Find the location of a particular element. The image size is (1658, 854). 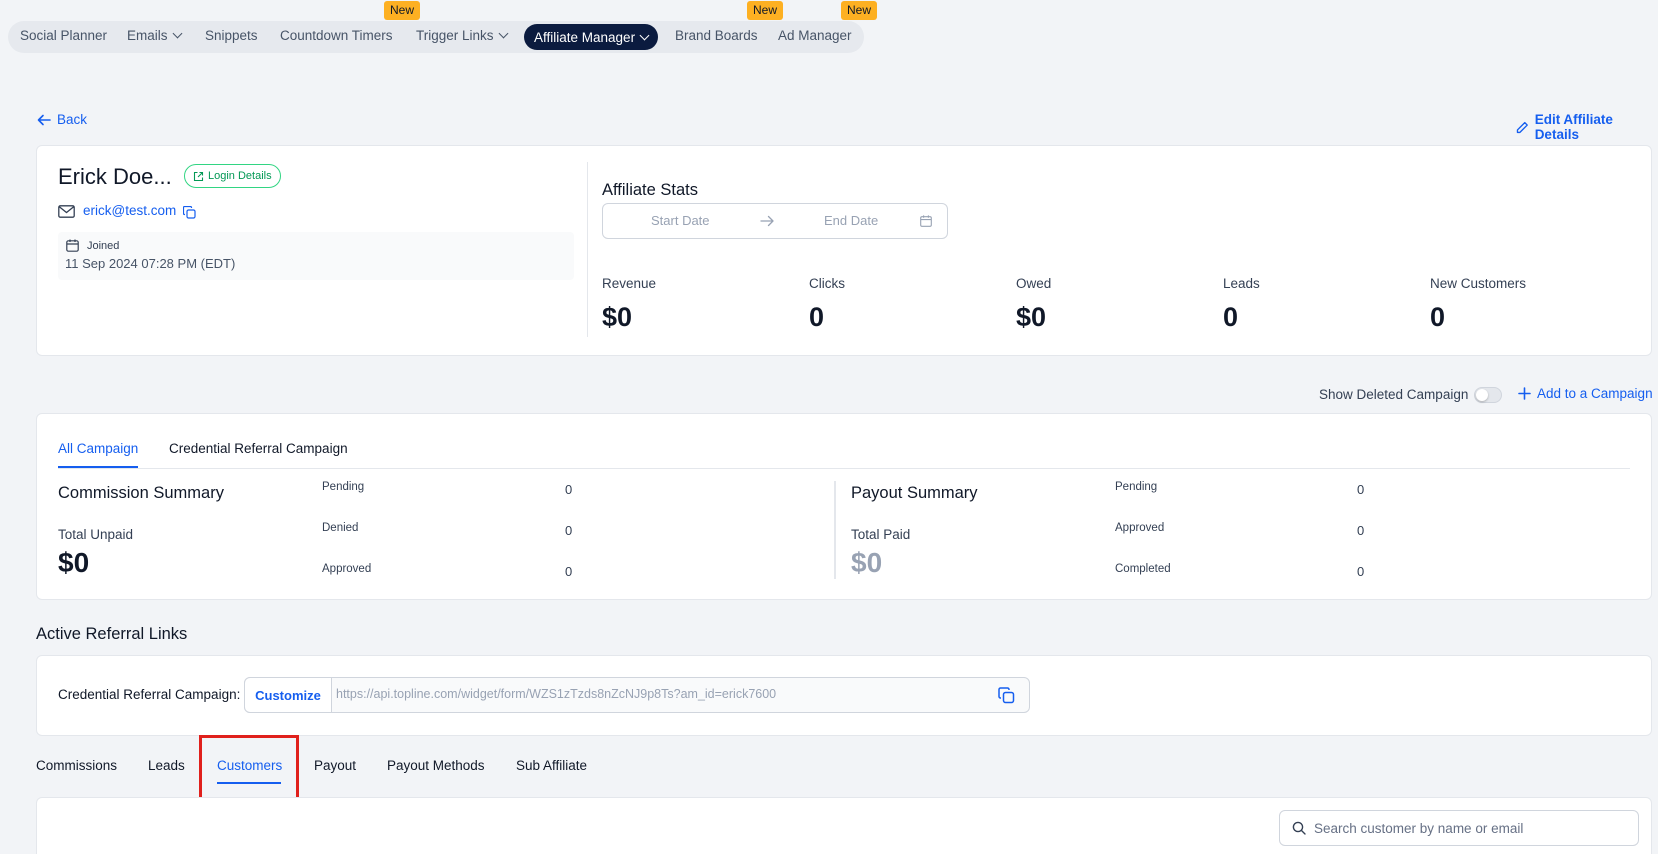

arrow-right-icon is located at coordinates (767, 223).